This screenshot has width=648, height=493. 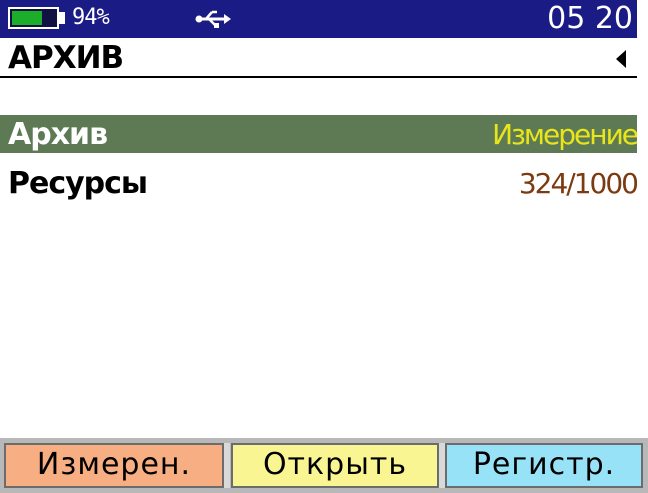 I want to click on softkey-register: Регистр., so click(x=544, y=465).